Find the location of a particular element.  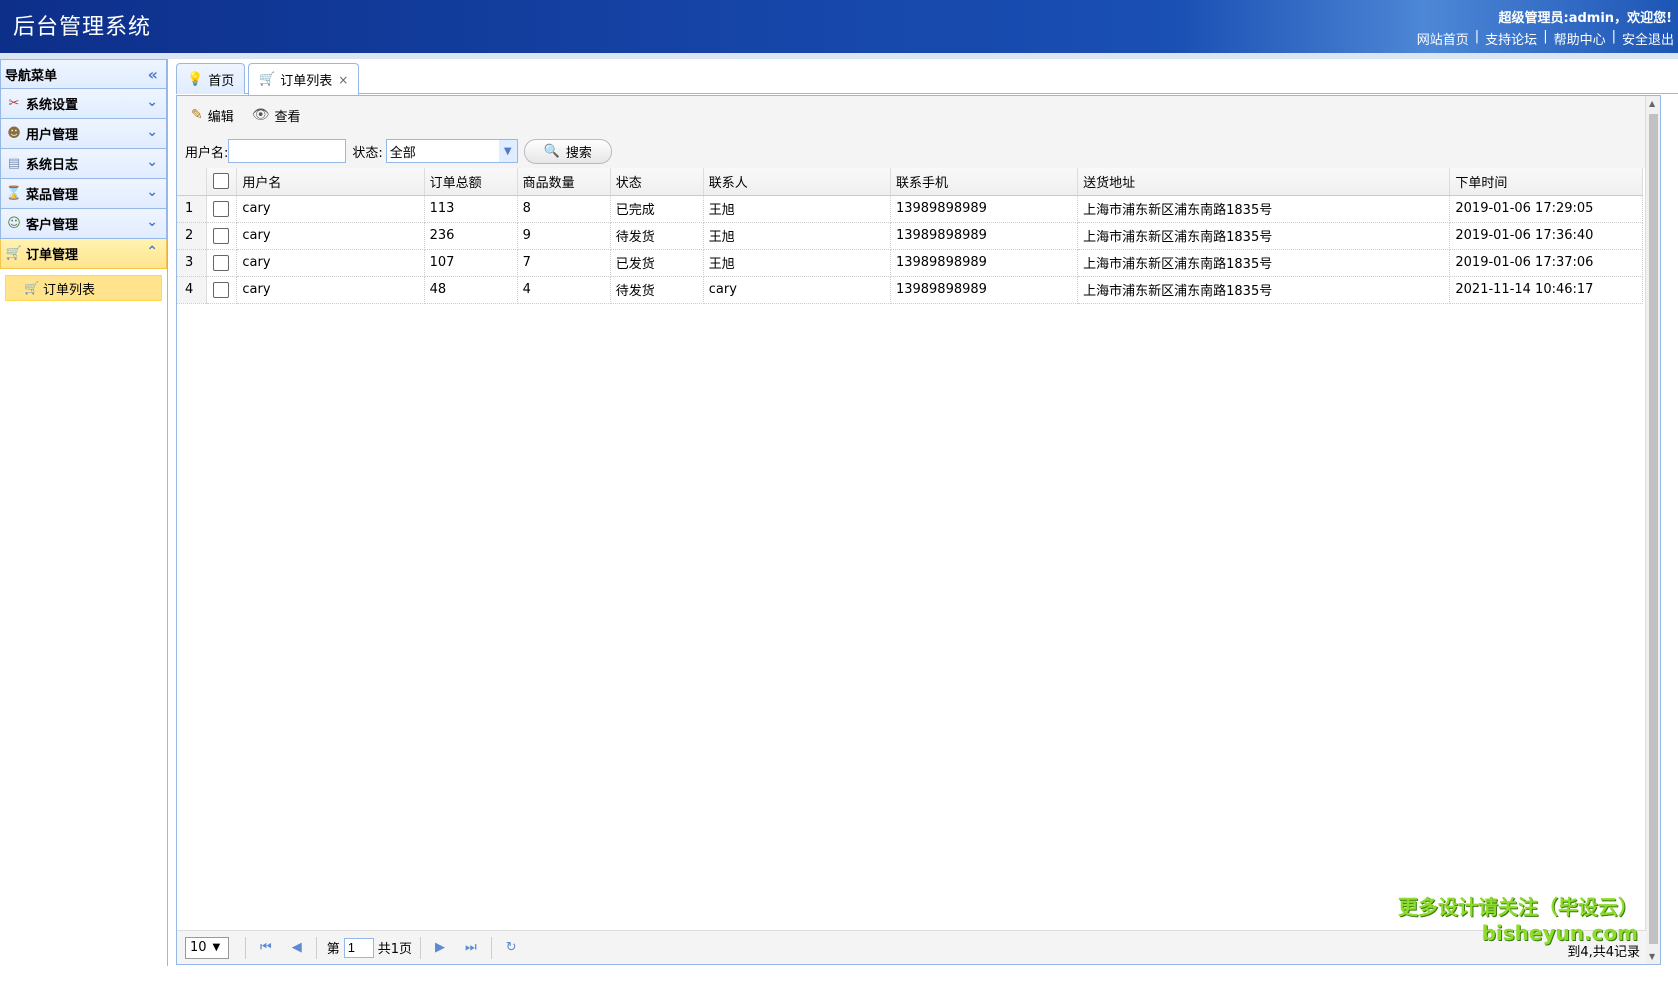

tab-label: 首页 is located at coordinates (221, 81).